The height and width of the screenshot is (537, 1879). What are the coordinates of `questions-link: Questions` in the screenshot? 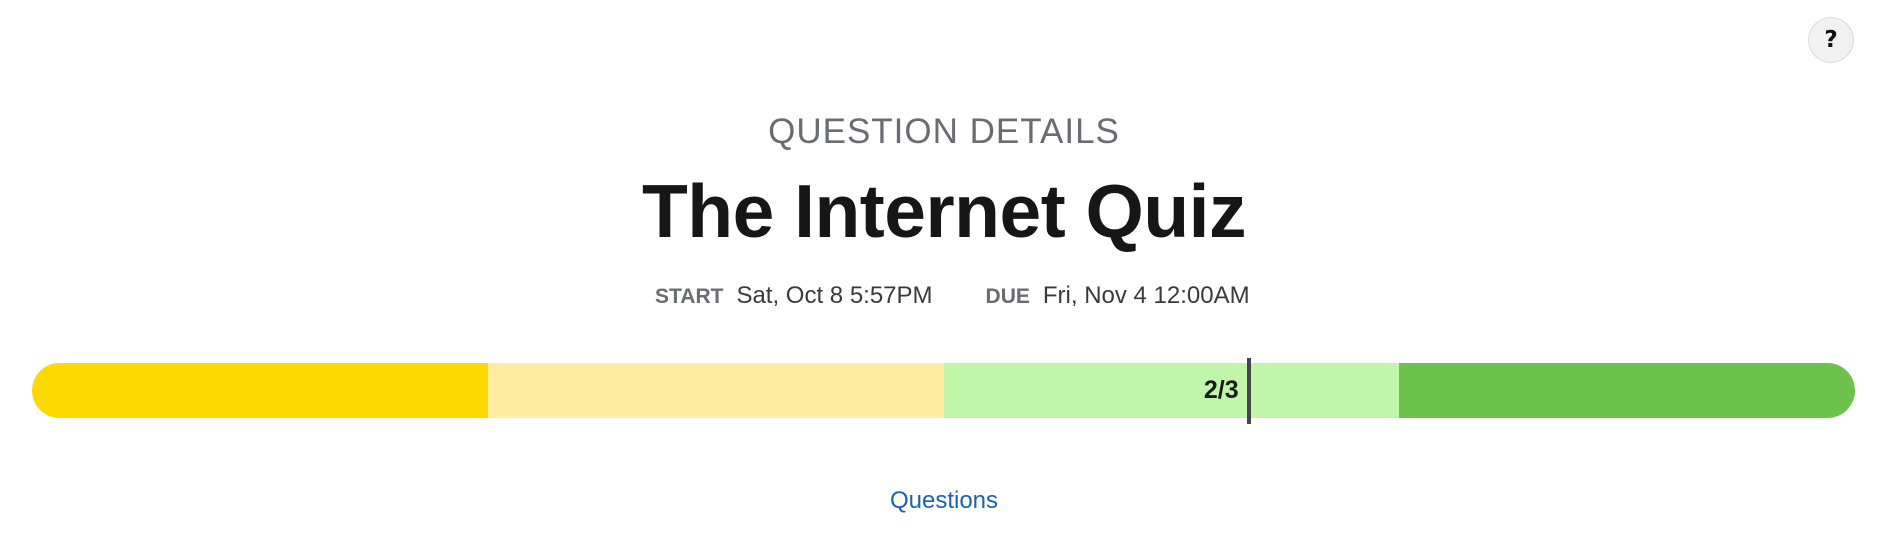 It's located at (939, 501).